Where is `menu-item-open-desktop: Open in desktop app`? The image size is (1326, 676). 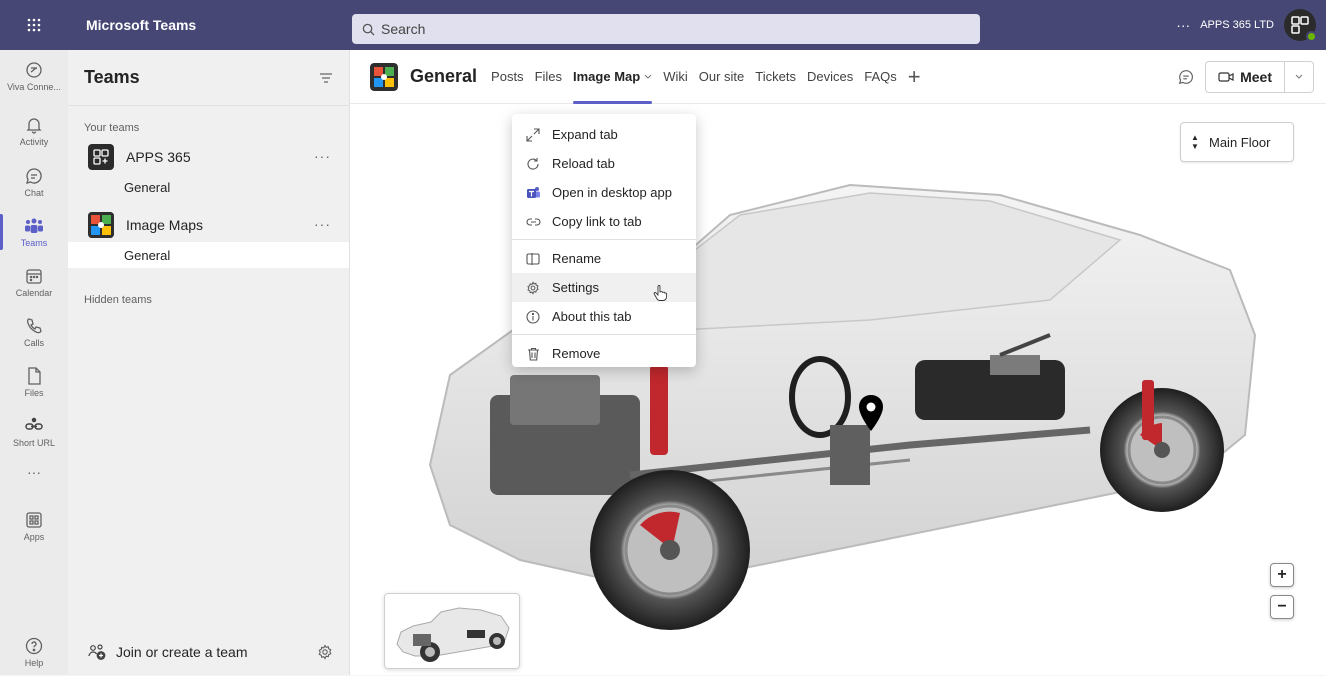 menu-item-open-desktop: Open in desktop app is located at coordinates (604, 192).